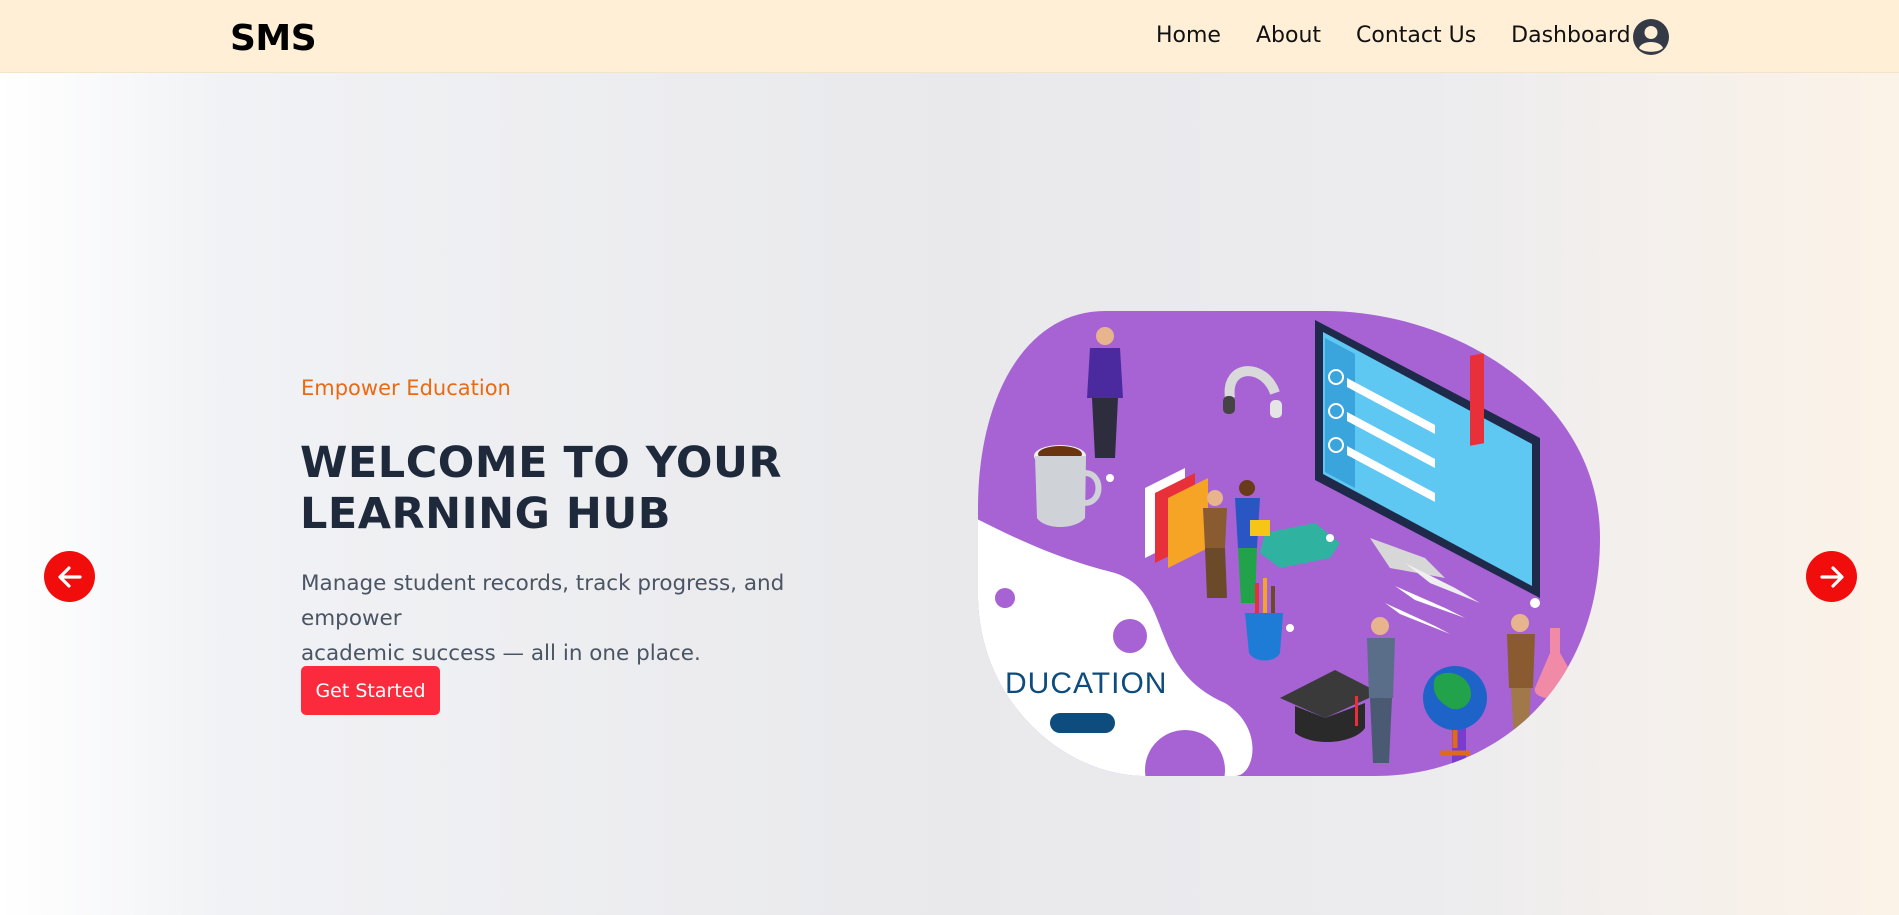  Describe the element at coordinates (370, 690) in the screenshot. I see `get-started-button: Get Started` at that location.